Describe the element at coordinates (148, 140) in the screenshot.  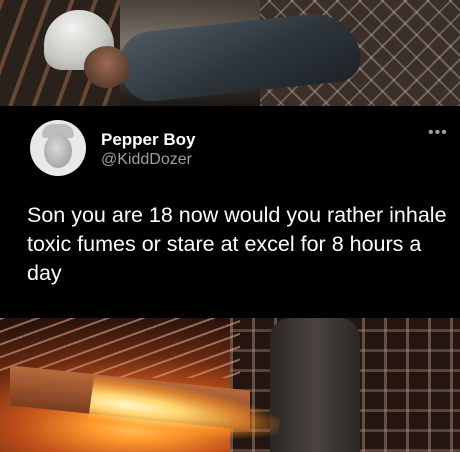
I see `display-name: Pepper Boy` at that location.